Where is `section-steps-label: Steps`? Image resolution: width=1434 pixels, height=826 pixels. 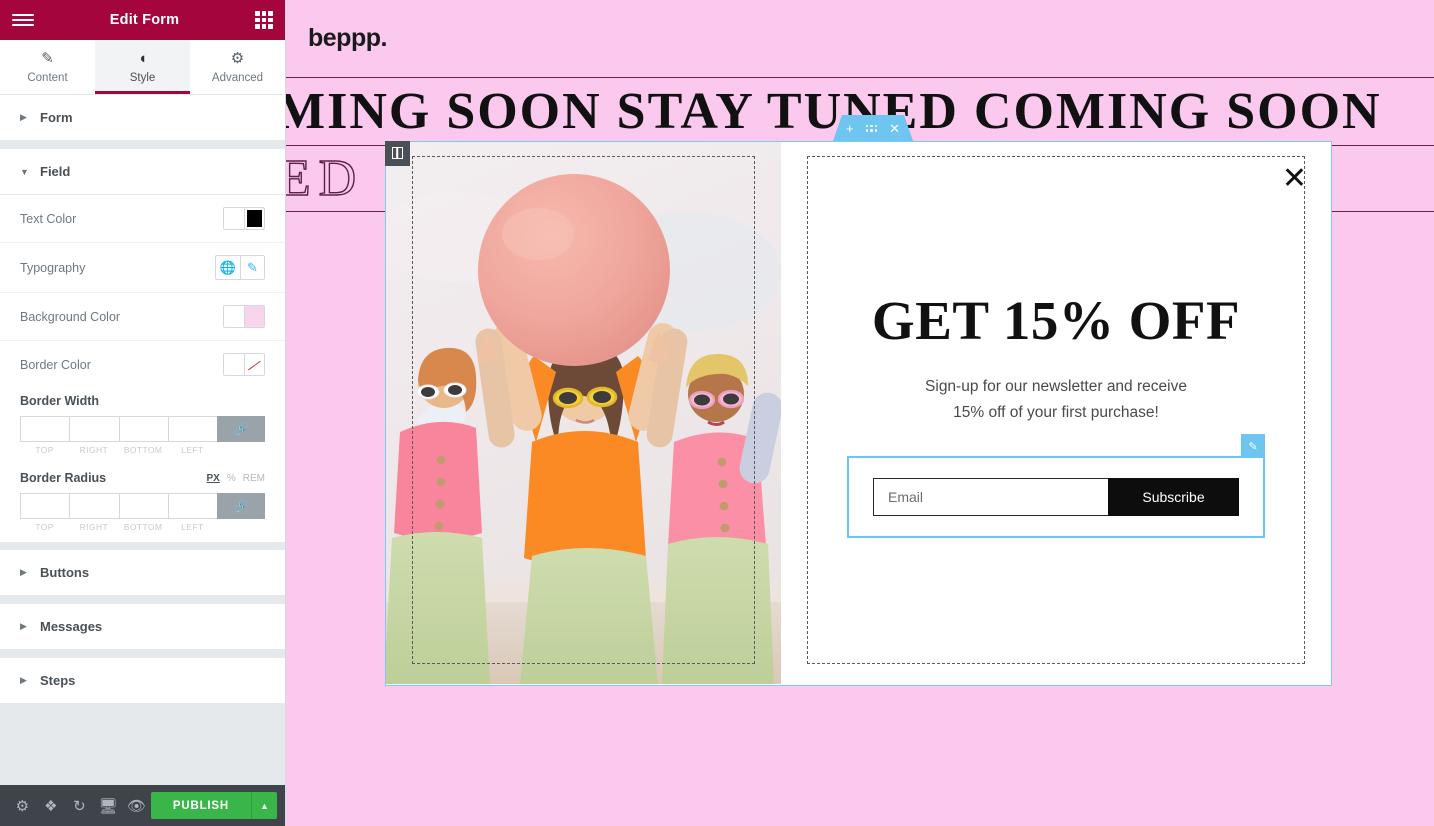 section-steps-label: Steps is located at coordinates (58, 680).